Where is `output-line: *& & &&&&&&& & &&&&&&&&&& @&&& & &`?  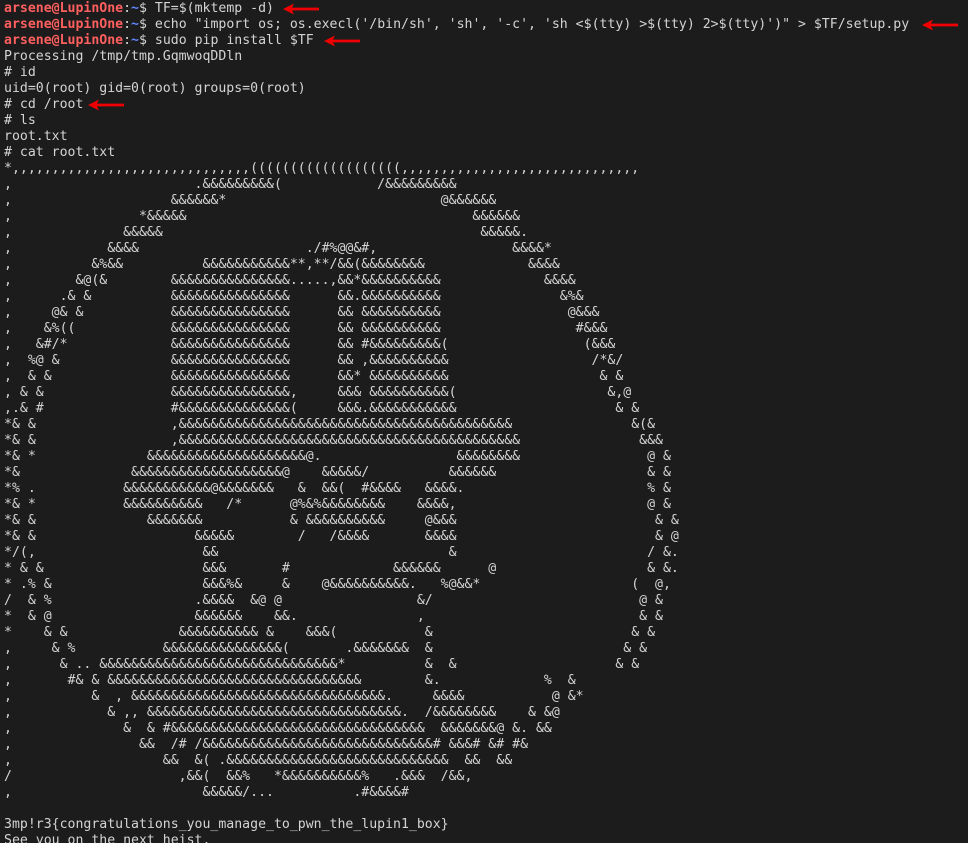
output-line: *& & &&&&&&& & &&&&&&&&&& @&&& & & is located at coordinates (341, 520).